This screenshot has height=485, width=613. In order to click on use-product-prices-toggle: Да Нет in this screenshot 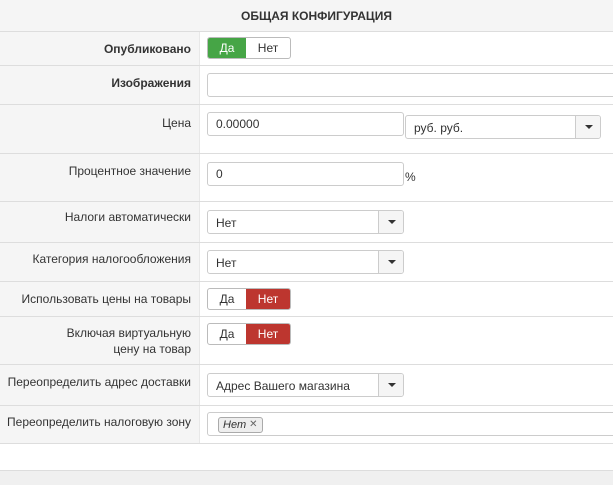, I will do `click(249, 299)`.